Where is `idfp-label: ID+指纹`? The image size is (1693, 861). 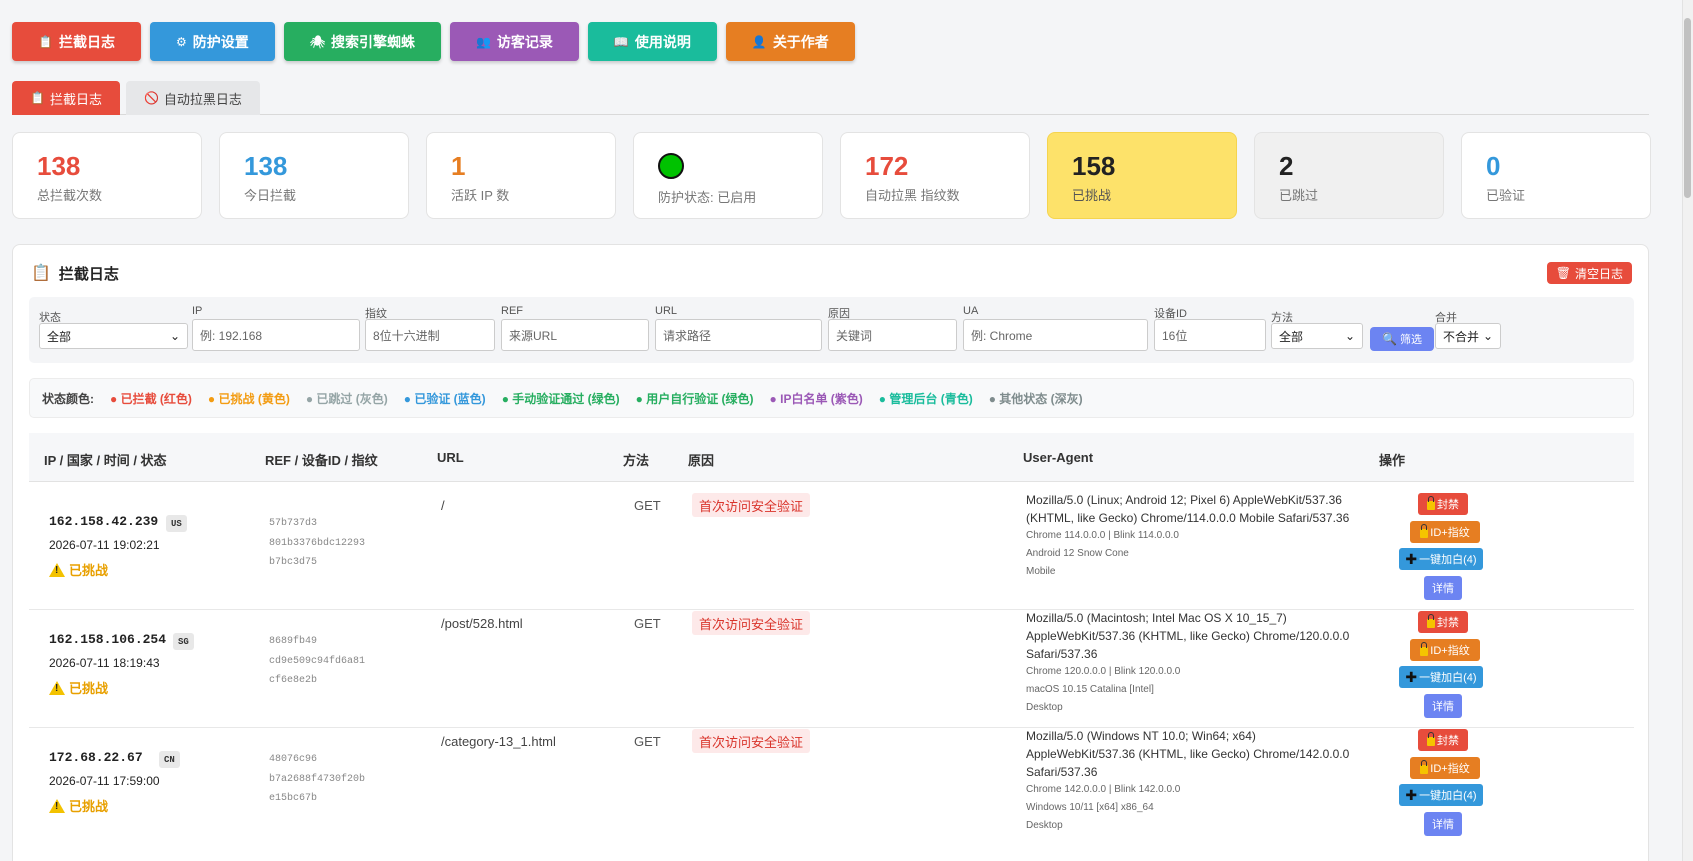
idfp-label: ID+指纹 is located at coordinates (1450, 651).